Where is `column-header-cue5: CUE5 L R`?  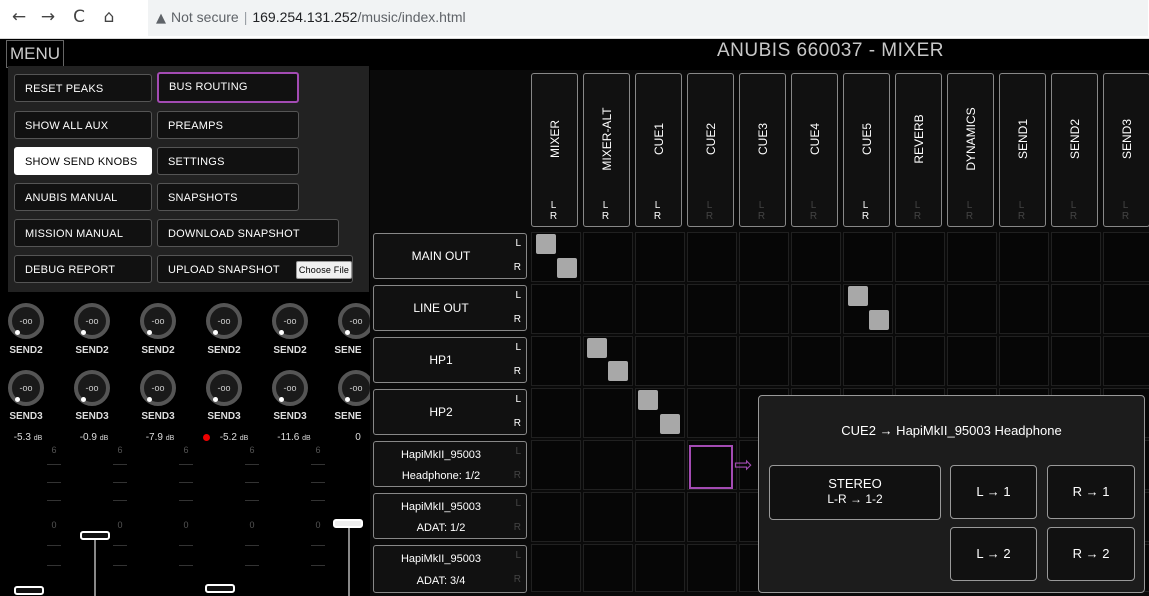
column-header-cue5: CUE5 L R is located at coordinates (866, 150).